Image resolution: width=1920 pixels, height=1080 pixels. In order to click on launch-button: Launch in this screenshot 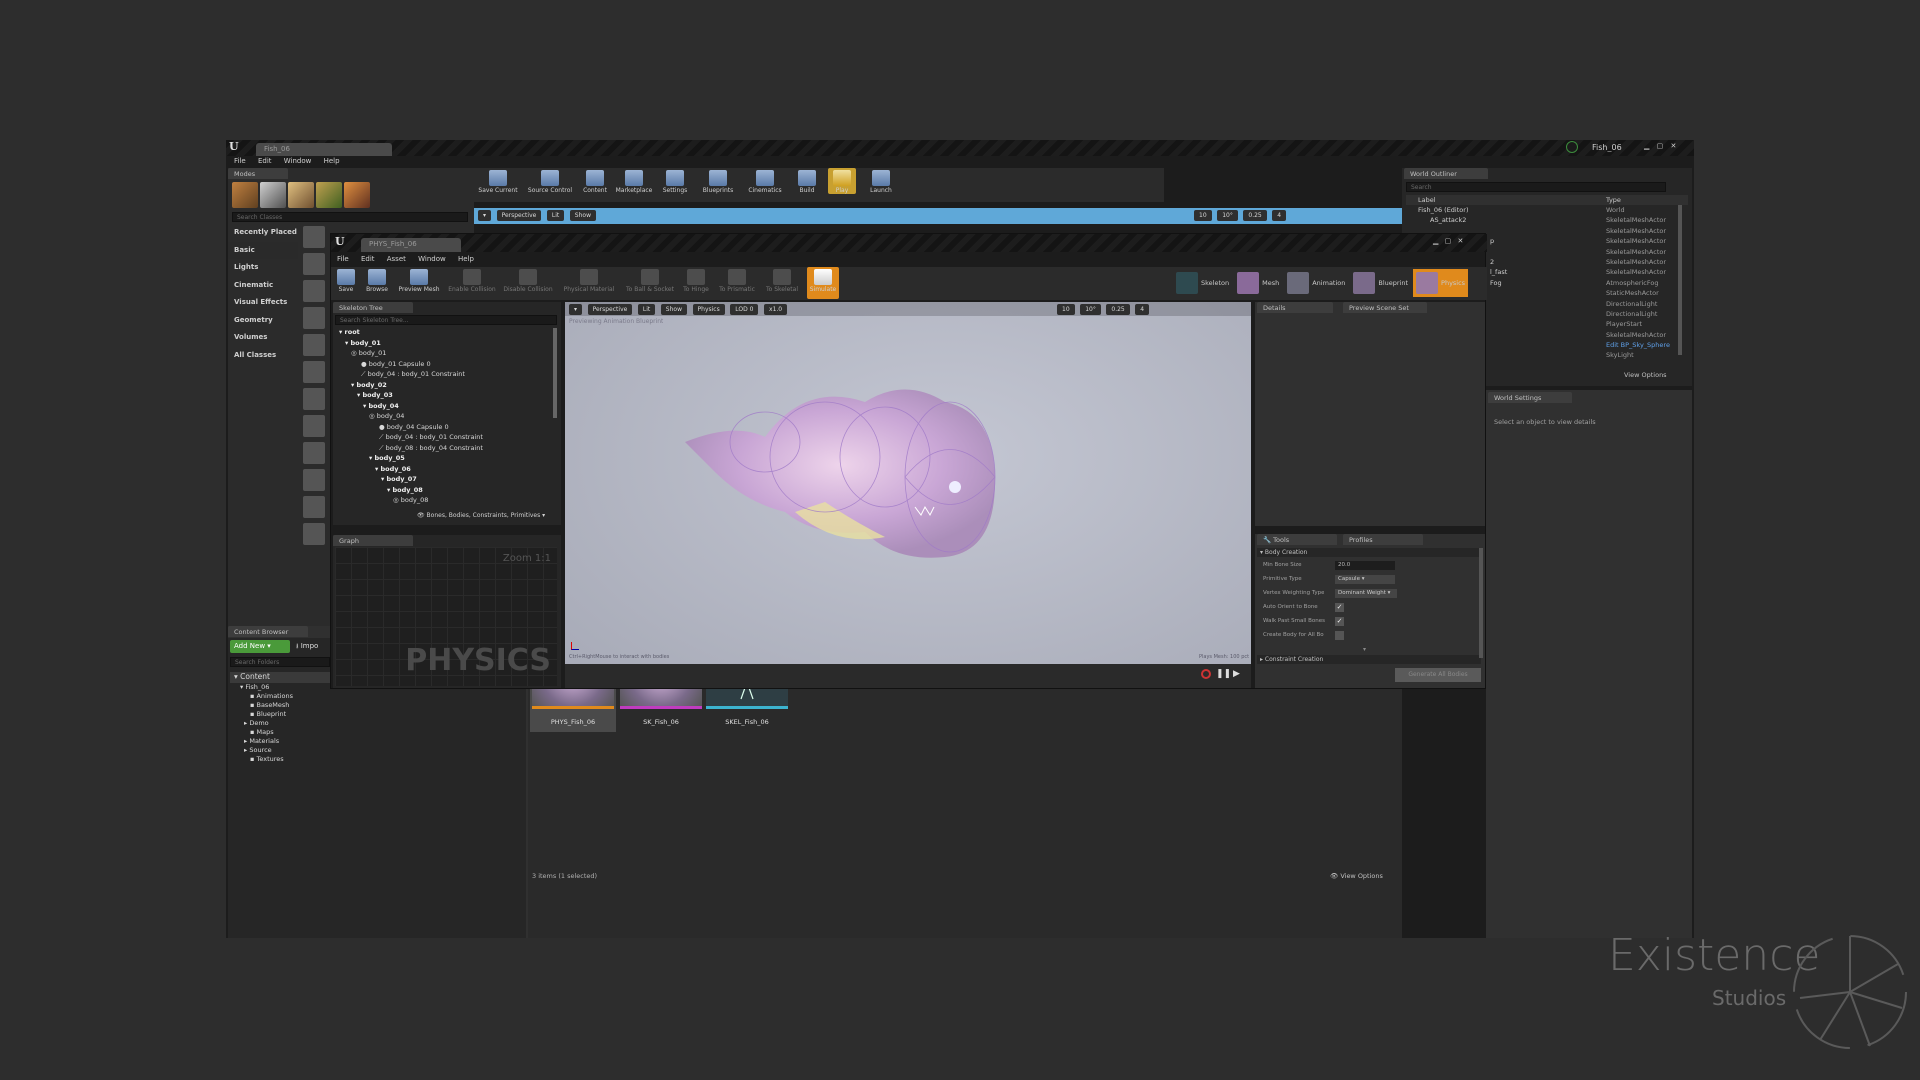, I will do `click(881, 181)`.